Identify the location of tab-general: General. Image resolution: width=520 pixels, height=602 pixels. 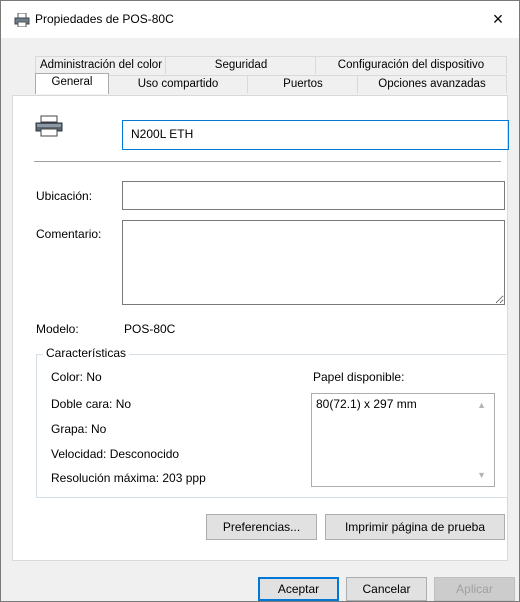
(72, 83).